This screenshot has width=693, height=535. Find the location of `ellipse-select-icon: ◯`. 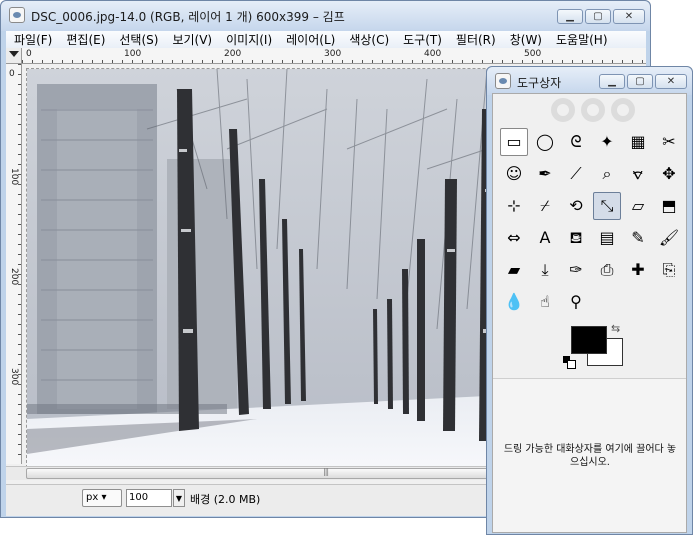

ellipse-select-icon: ◯ is located at coordinates (545, 141).